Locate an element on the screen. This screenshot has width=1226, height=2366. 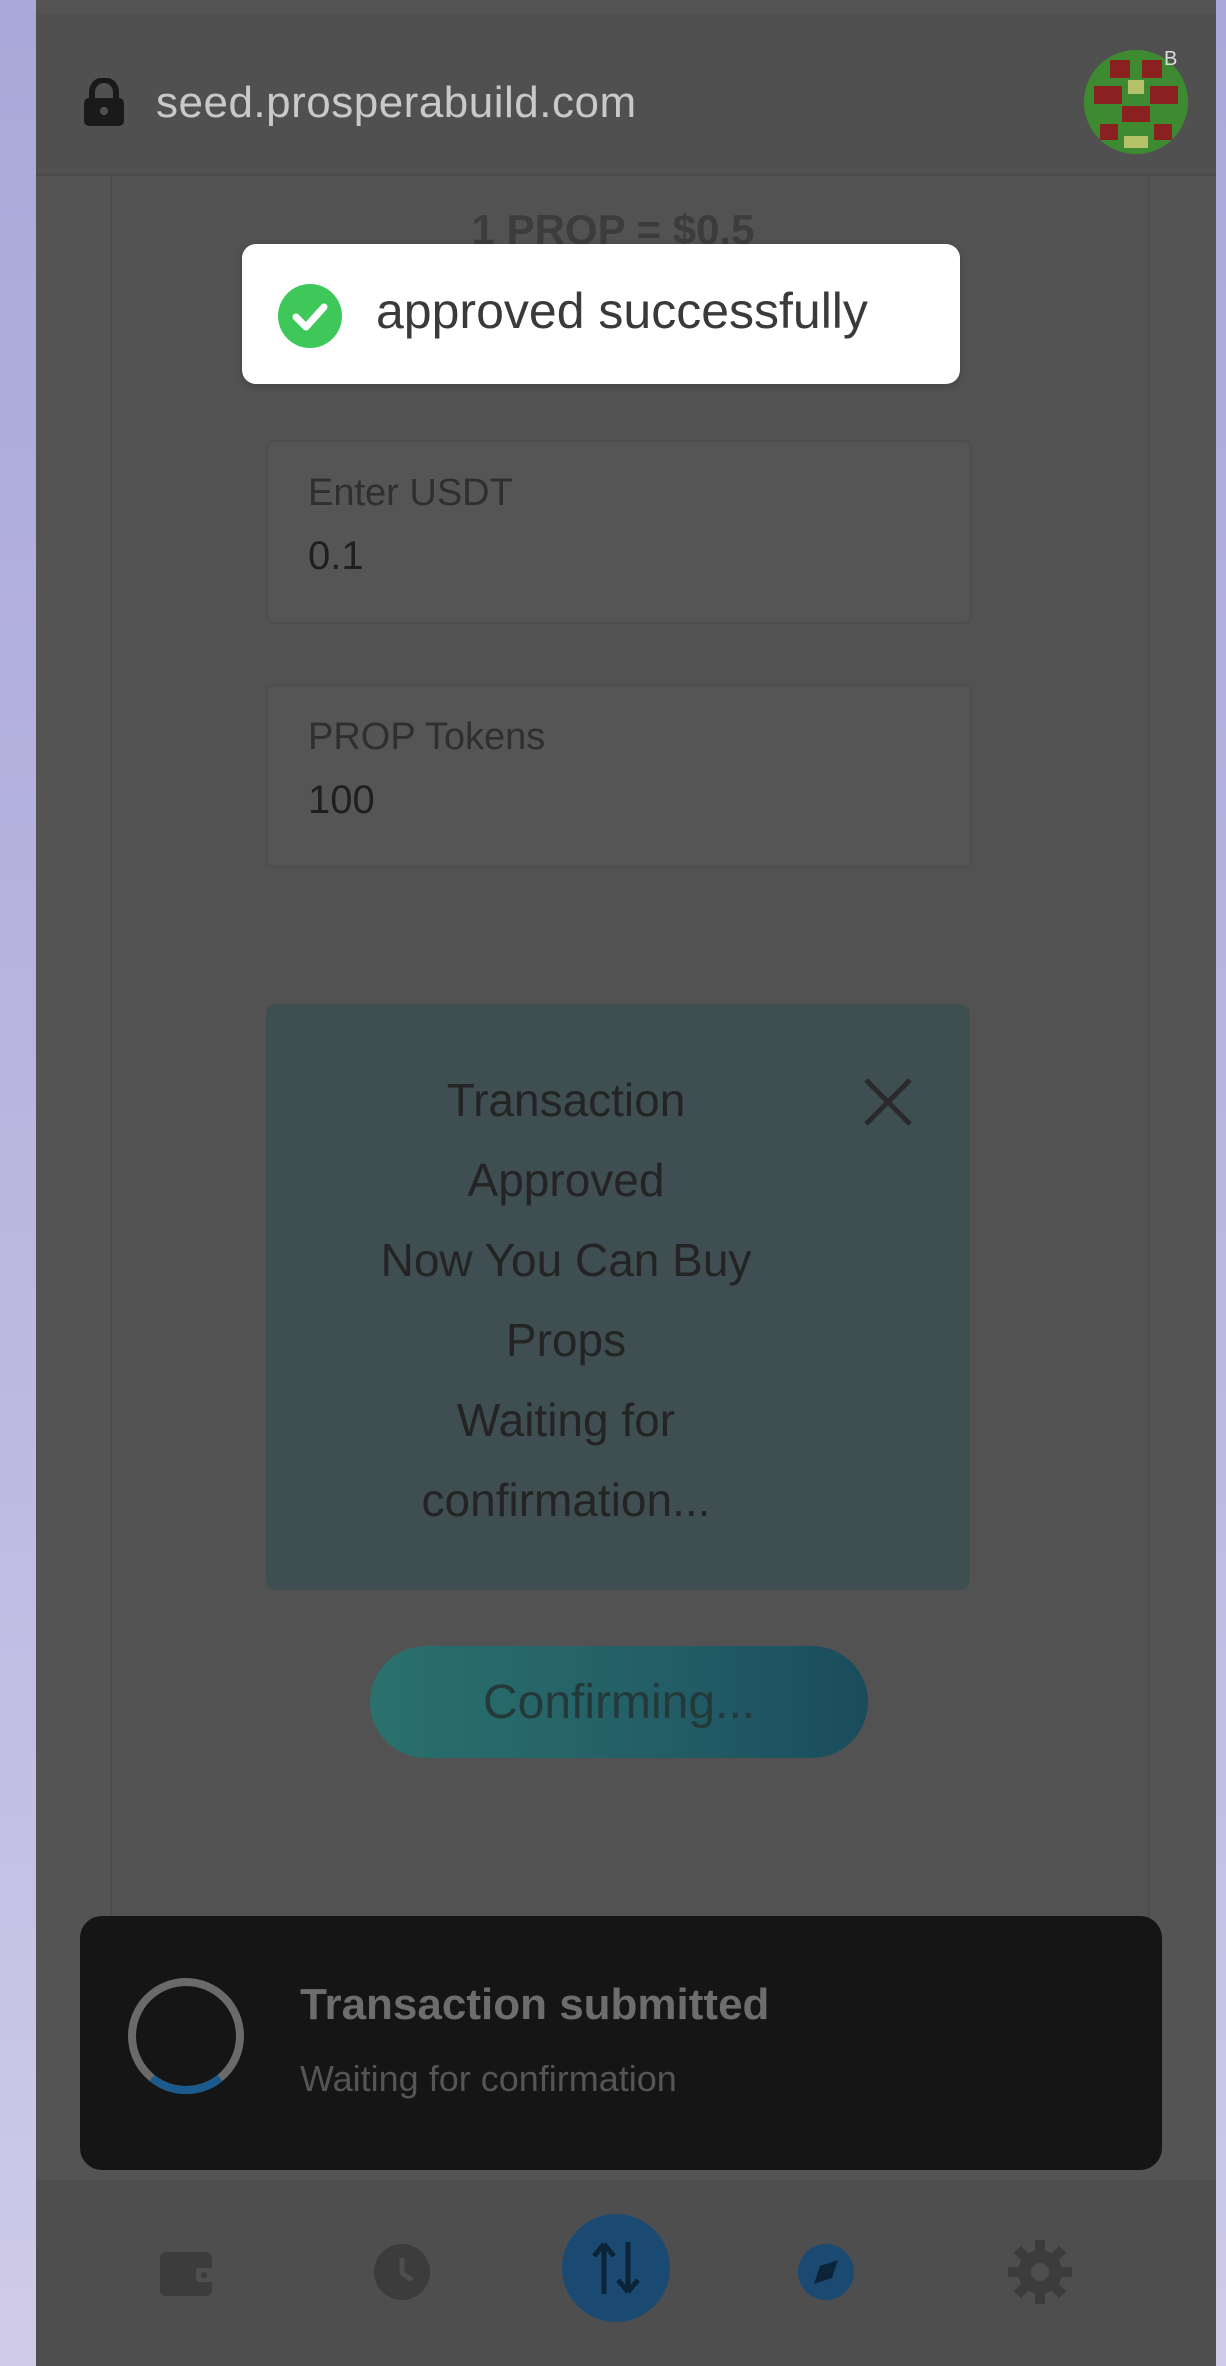
lock-icon is located at coordinates (104, 102).